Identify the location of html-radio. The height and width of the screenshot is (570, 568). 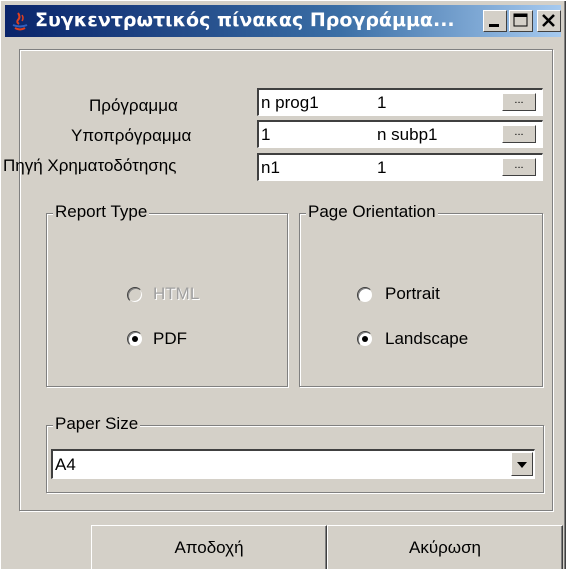
(135, 295).